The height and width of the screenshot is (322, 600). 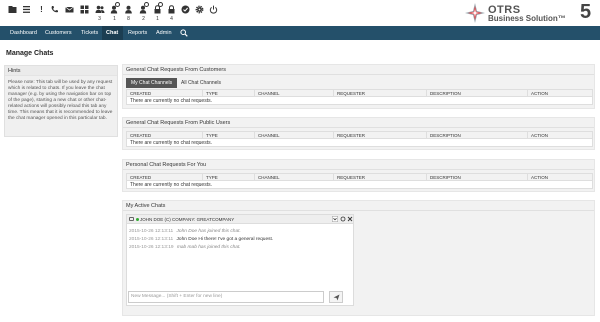 What do you see at coordinates (20, 33) in the screenshot?
I see `nav-dashboard: Dashboard` at bounding box center [20, 33].